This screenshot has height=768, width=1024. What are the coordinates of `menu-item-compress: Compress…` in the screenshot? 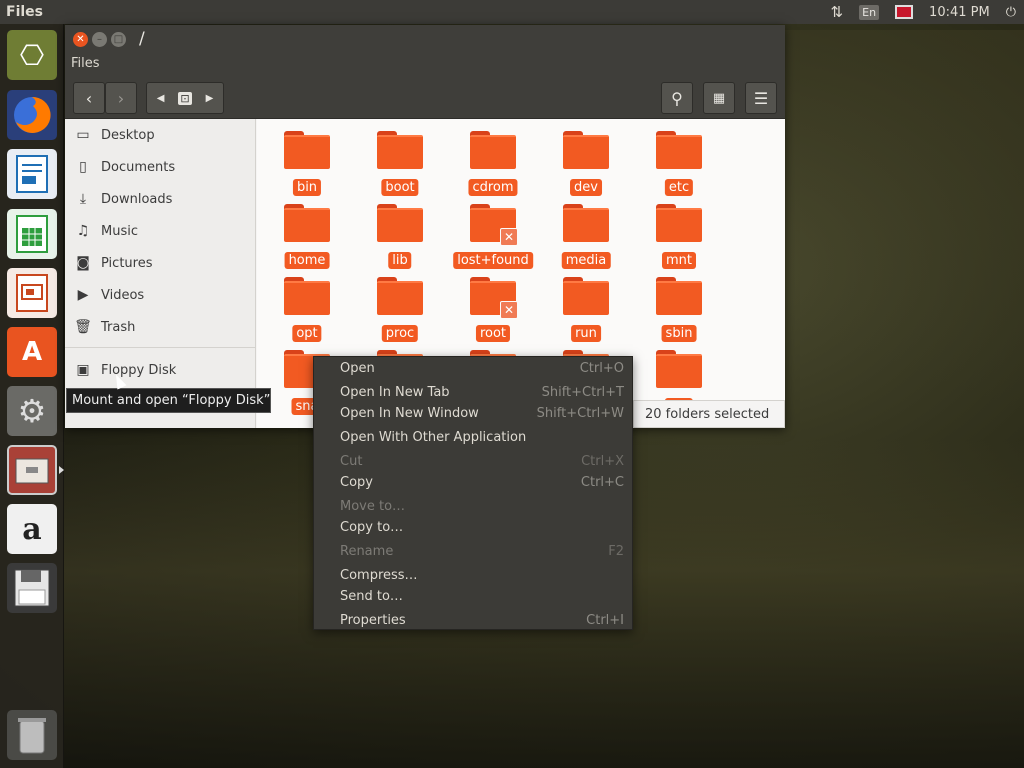 It's located at (473, 575).